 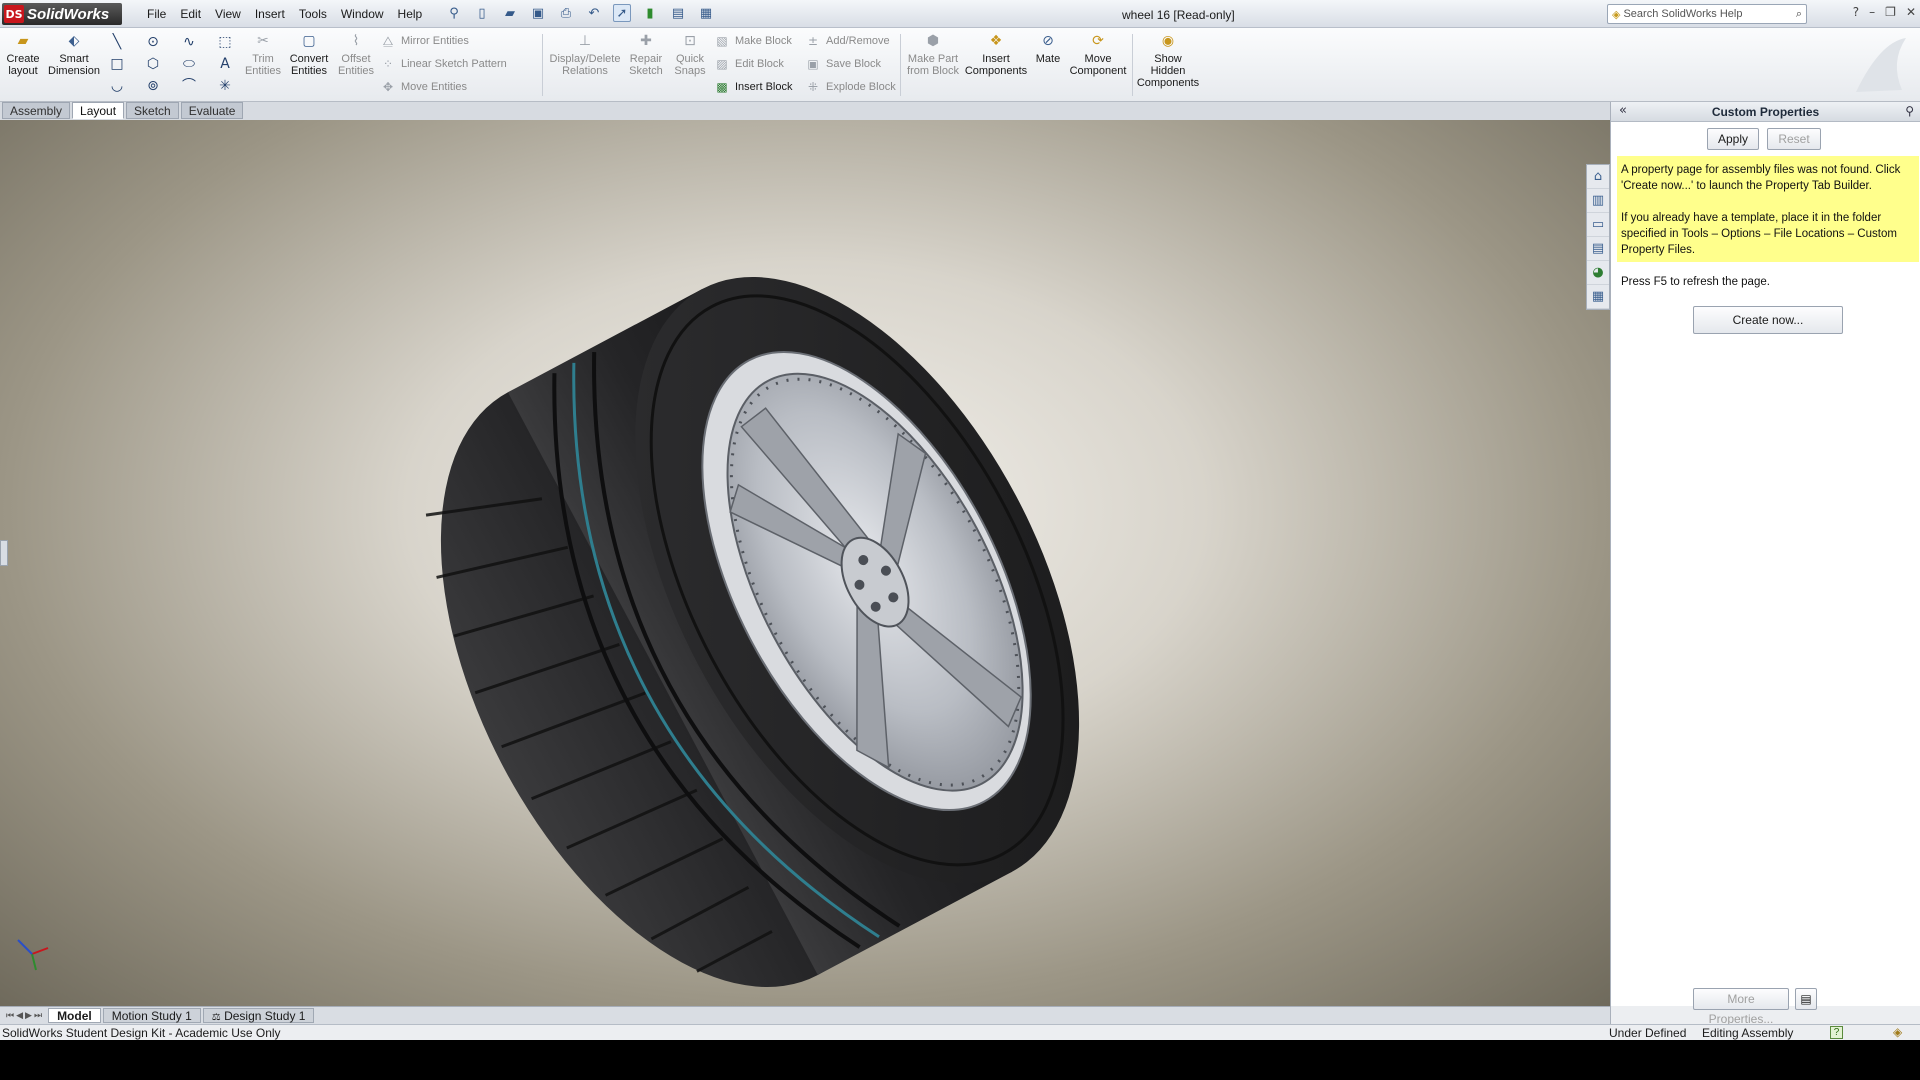 What do you see at coordinates (1897, 1032) in the screenshot?
I see `rebuild-status-icon: ◈` at bounding box center [1897, 1032].